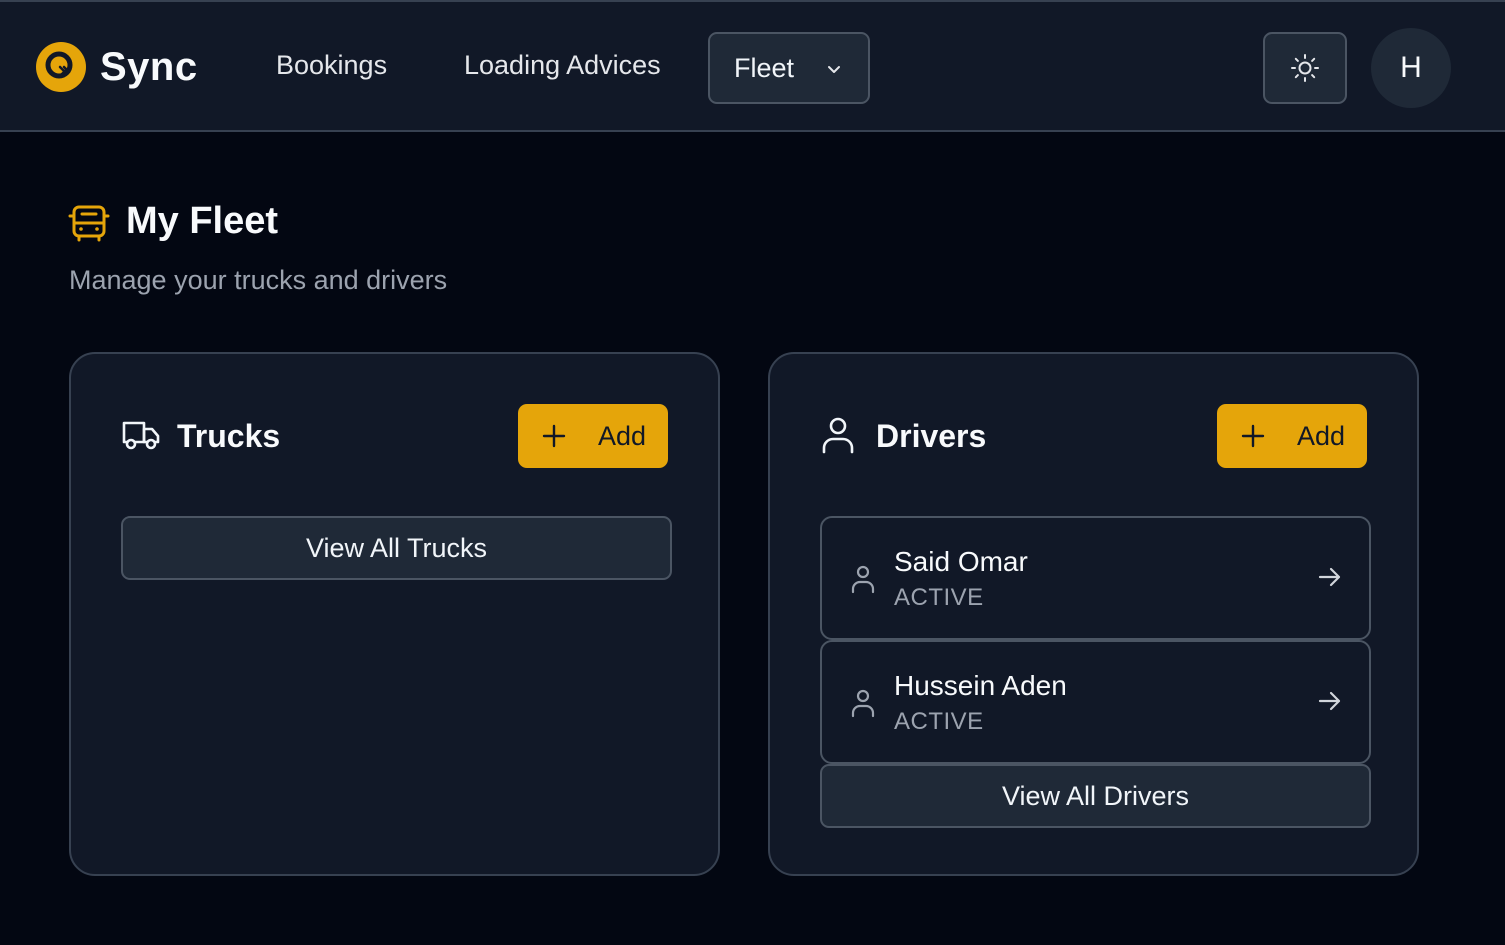 The image size is (1505, 945). I want to click on view-all-trucks-button: View All Trucks, so click(396, 548).